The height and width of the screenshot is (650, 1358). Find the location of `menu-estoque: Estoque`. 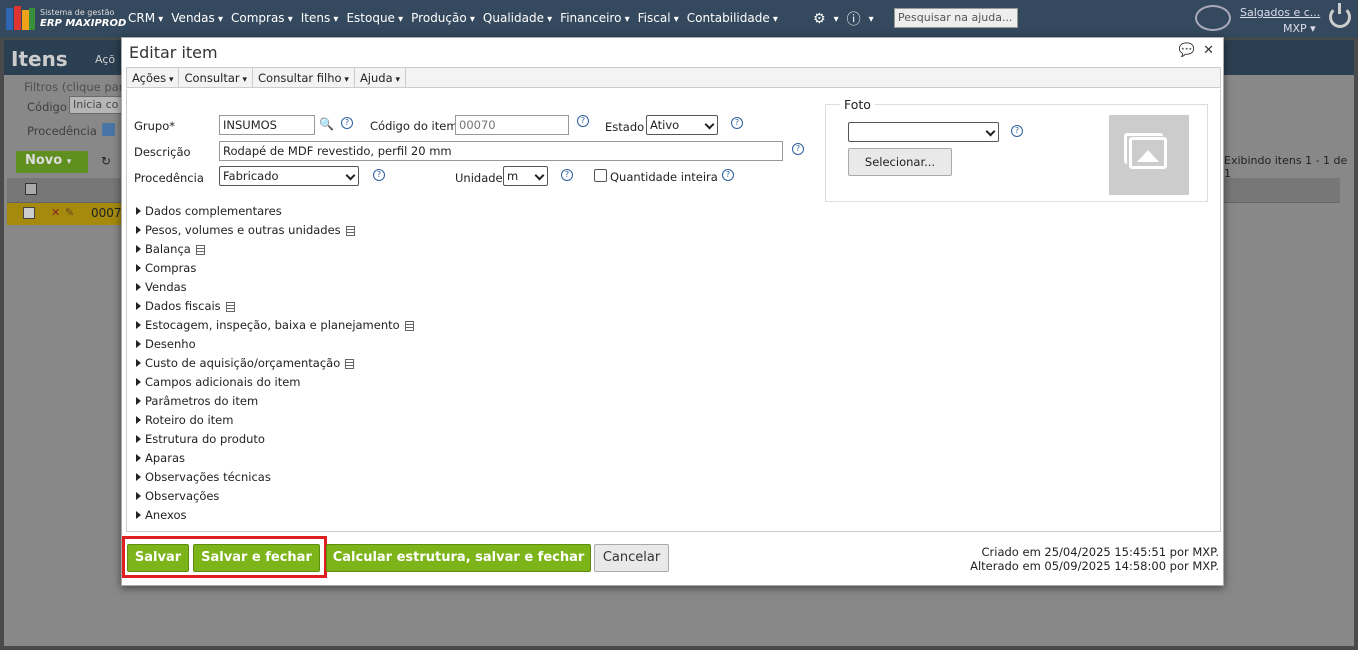

menu-estoque: Estoque is located at coordinates (374, 18).